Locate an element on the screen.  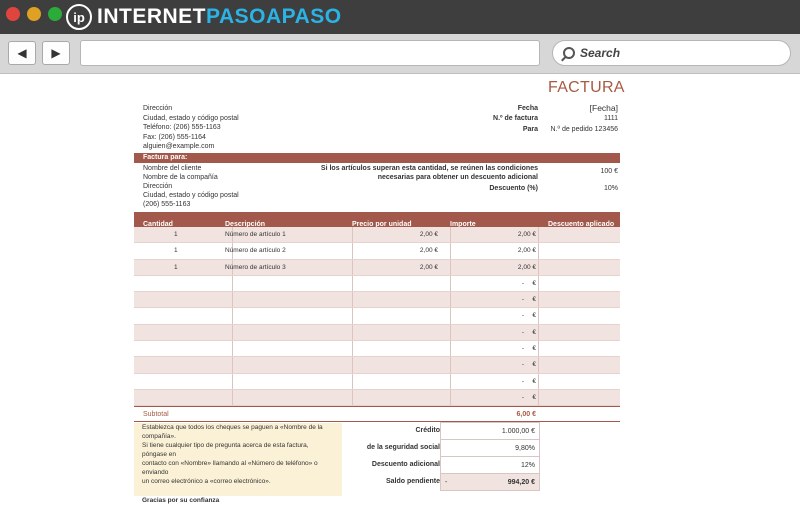
title-bar: ip INTERNETPASOAPASO is located at coordinates (400, 17).